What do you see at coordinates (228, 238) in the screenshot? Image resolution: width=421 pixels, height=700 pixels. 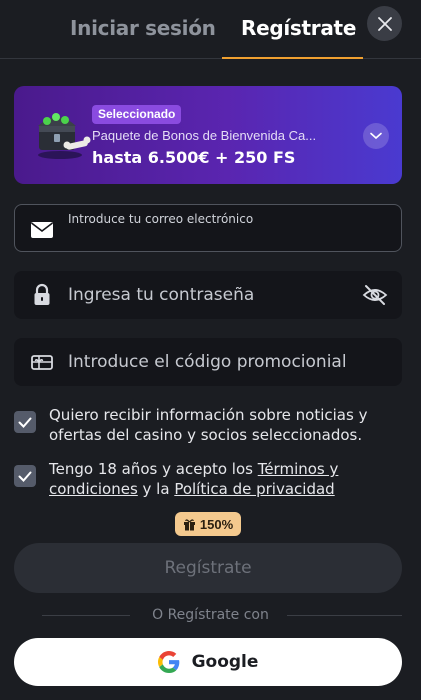 I see `email-input` at bounding box center [228, 238].